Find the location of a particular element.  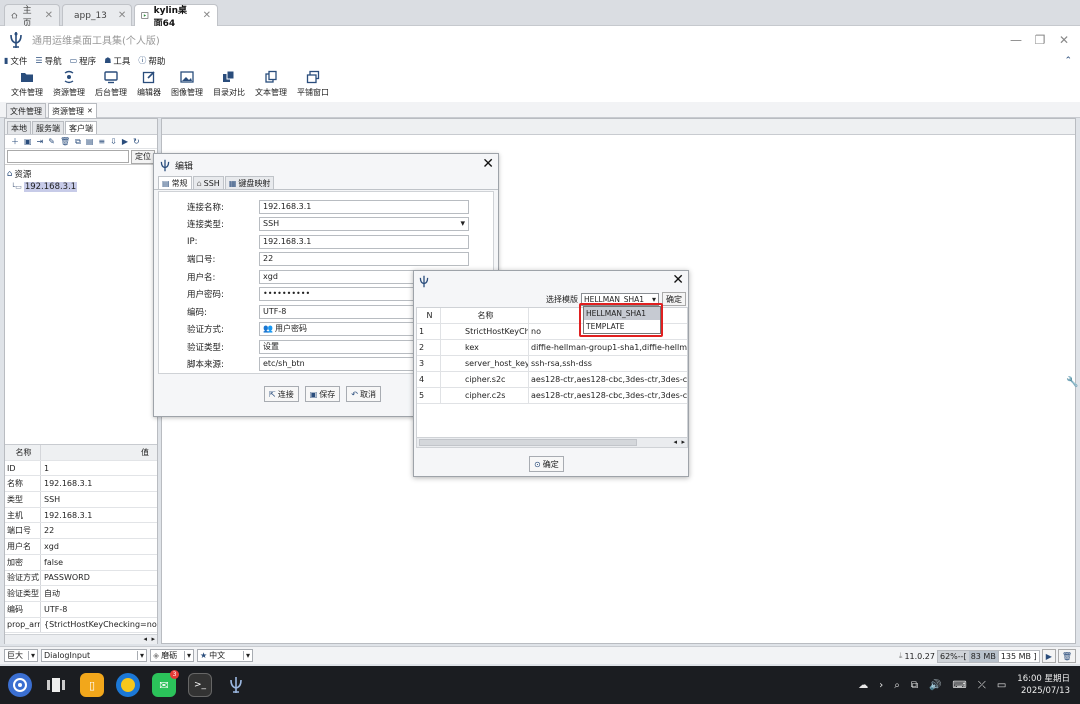

browser-tab-home: 主页 ✕ is located at coordinates (32, 16).